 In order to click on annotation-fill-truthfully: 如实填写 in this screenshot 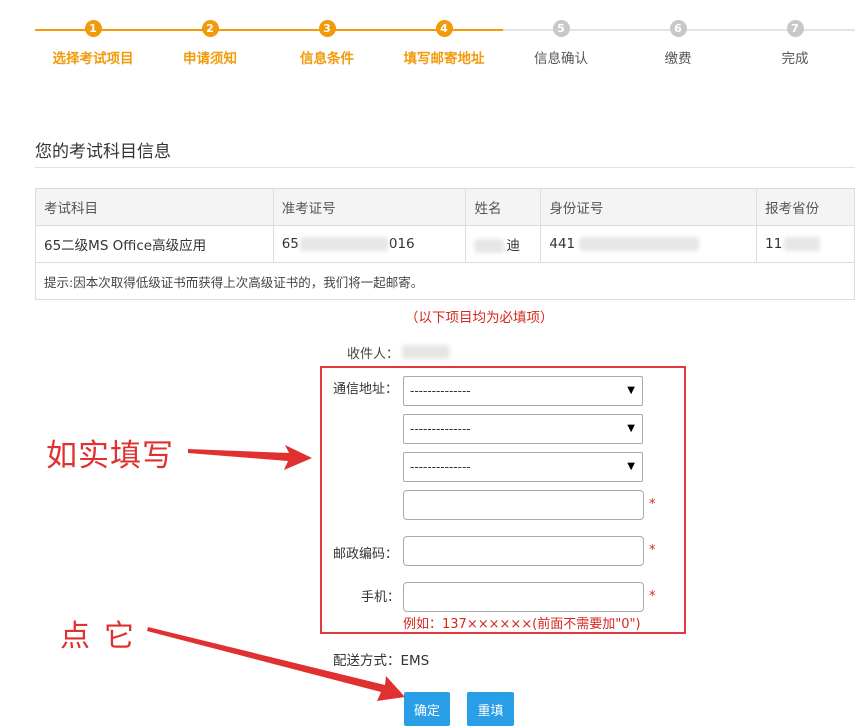, I will do `click(110, 456)`.